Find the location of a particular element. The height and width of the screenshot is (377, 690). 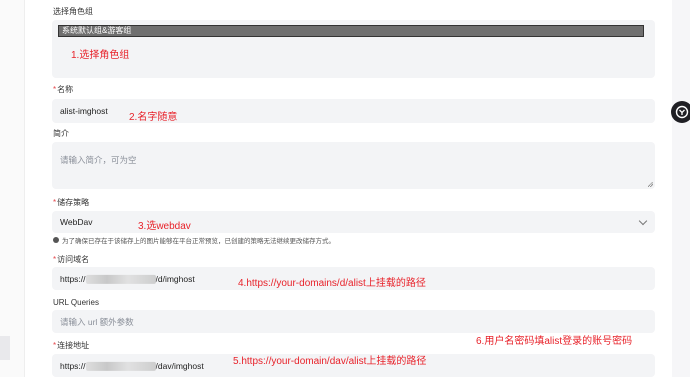

assistant-icon is located at coordinates (680, 112).